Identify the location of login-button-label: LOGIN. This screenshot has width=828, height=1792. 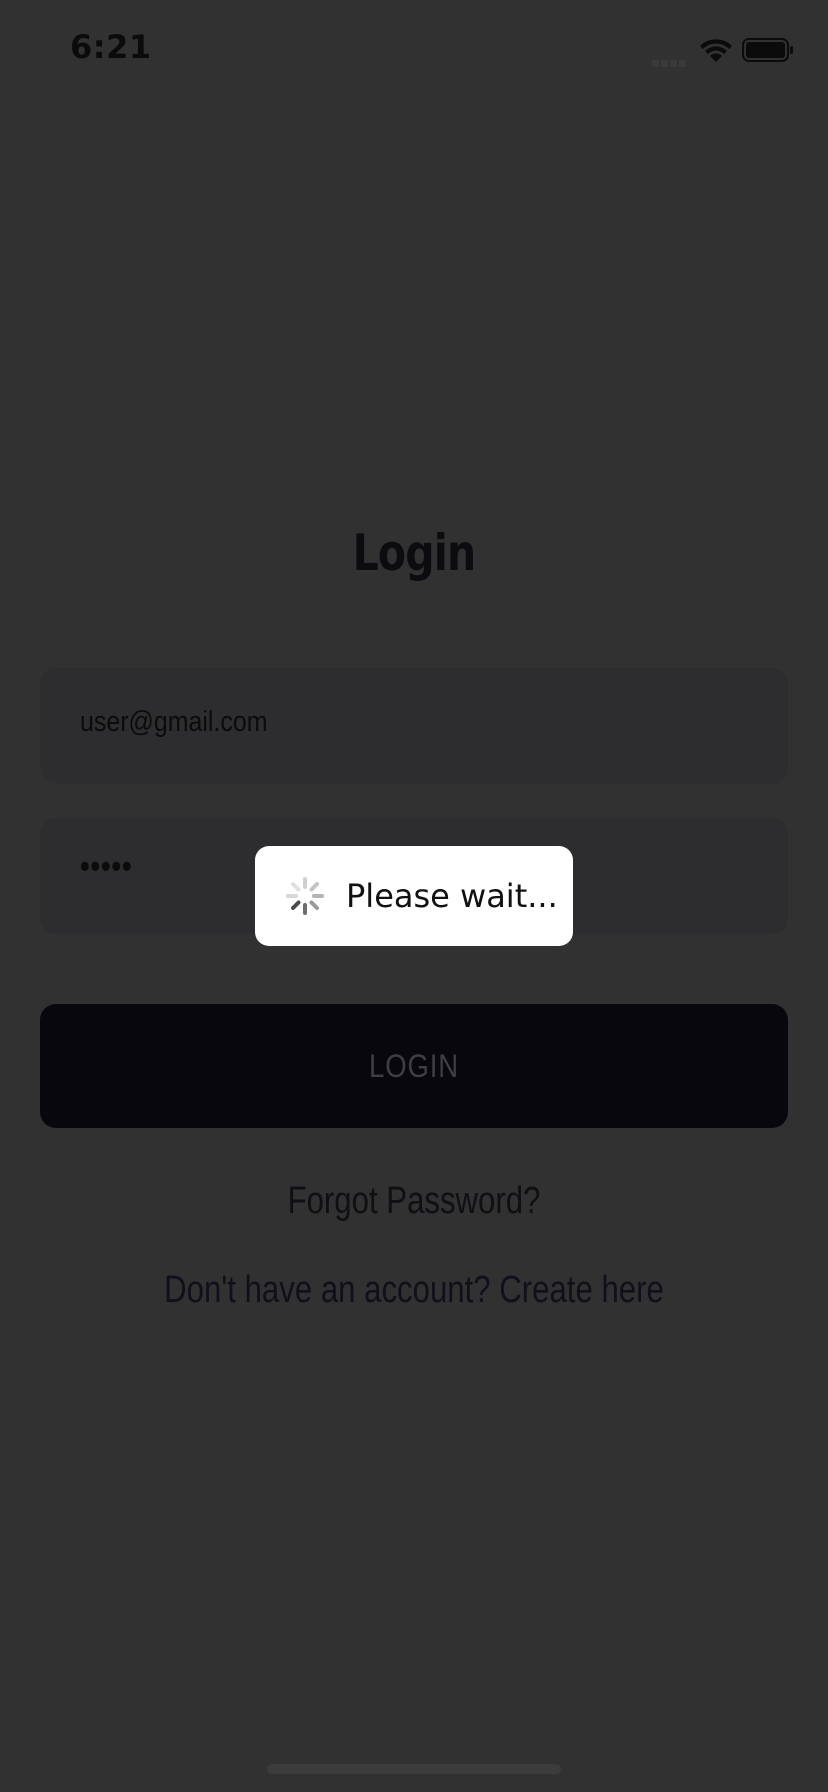
(414, 1066).